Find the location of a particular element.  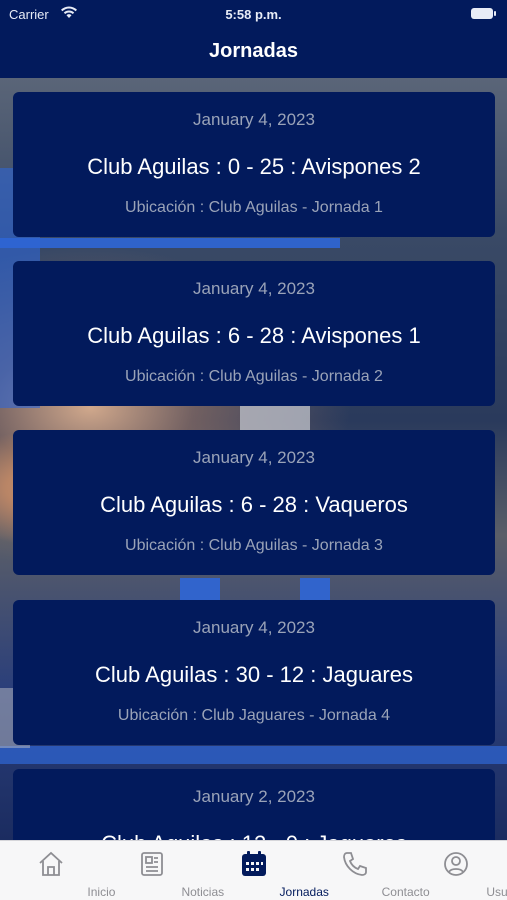

tab-noticias: Noticias is located at coordinates (162, 870).